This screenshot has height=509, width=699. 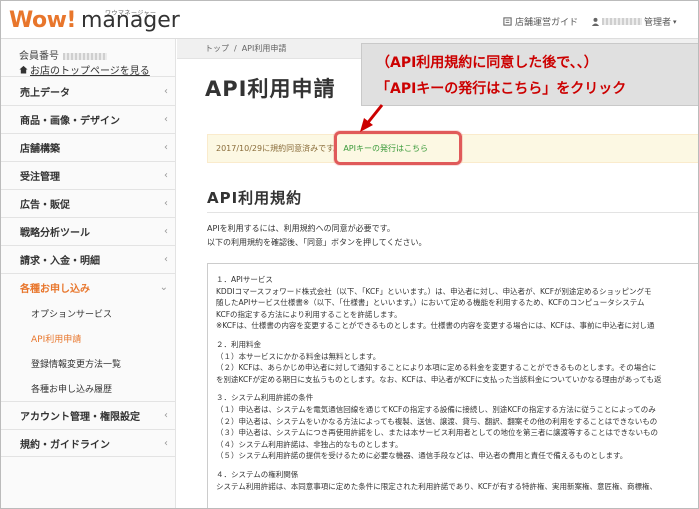 I want to click on logo-ruby-text: ワウマネージャー, so click(x=130, y=13).